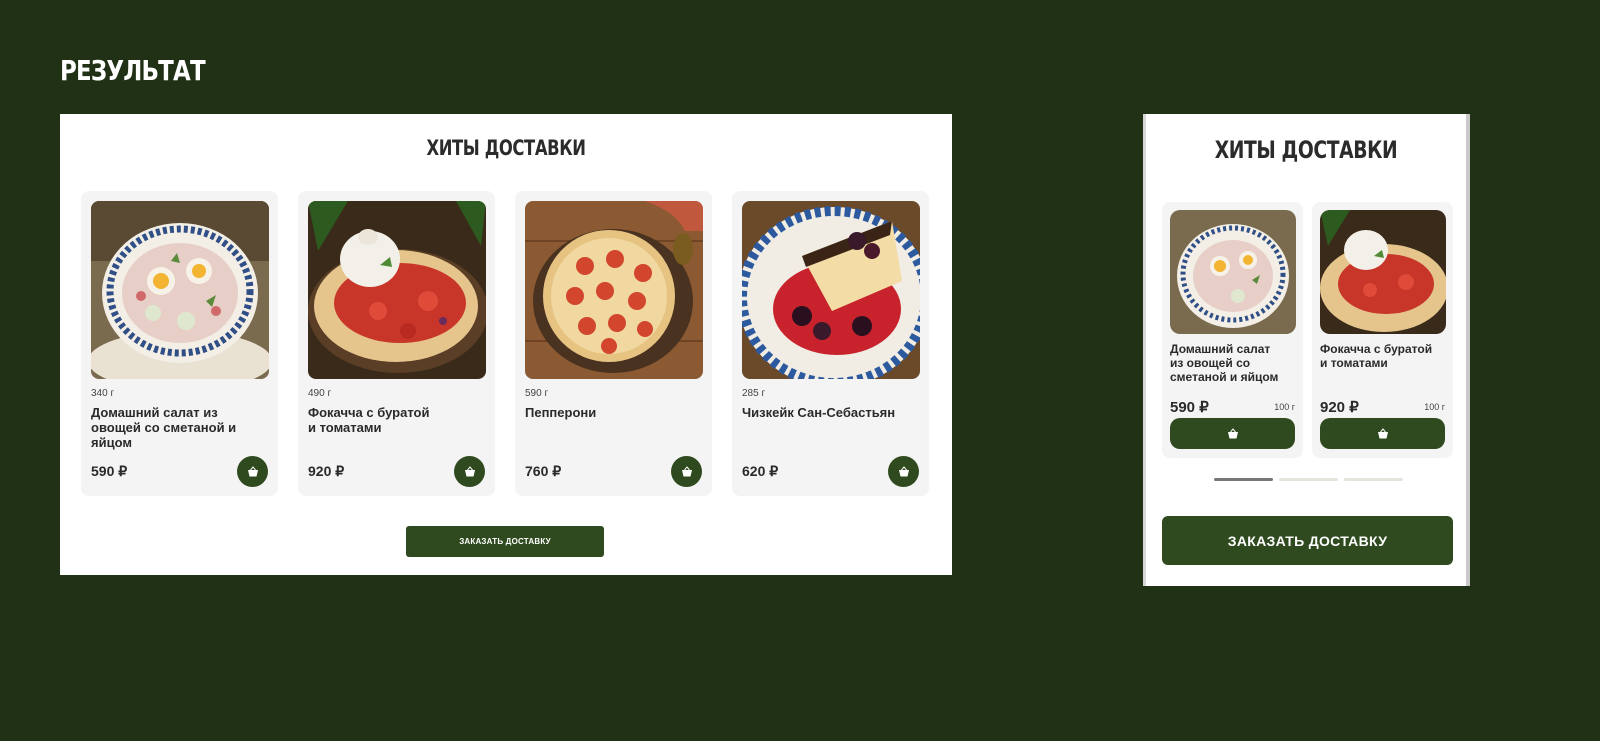 Image resolution: width=1600 pixels, height=741 pixels. I want to click on product-card-focaccia: 490 г Фокачча с буратой и томатами 920 ₽, so click(396, 343).